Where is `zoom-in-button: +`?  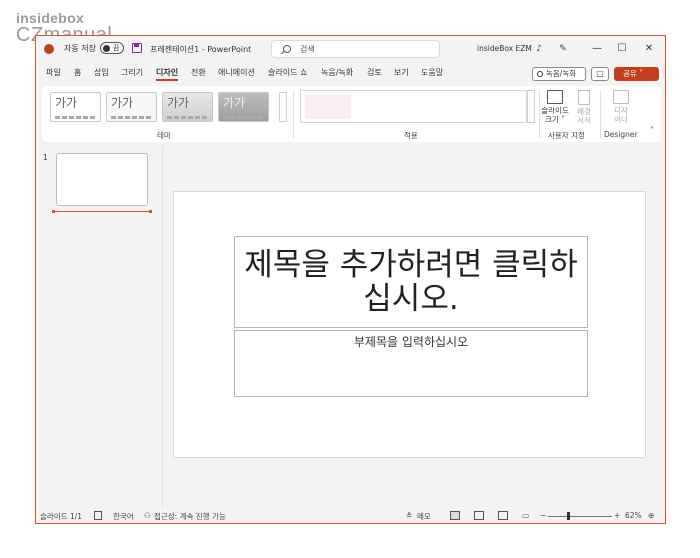 zoom-in-button: + is located at coordinates (617, 515).